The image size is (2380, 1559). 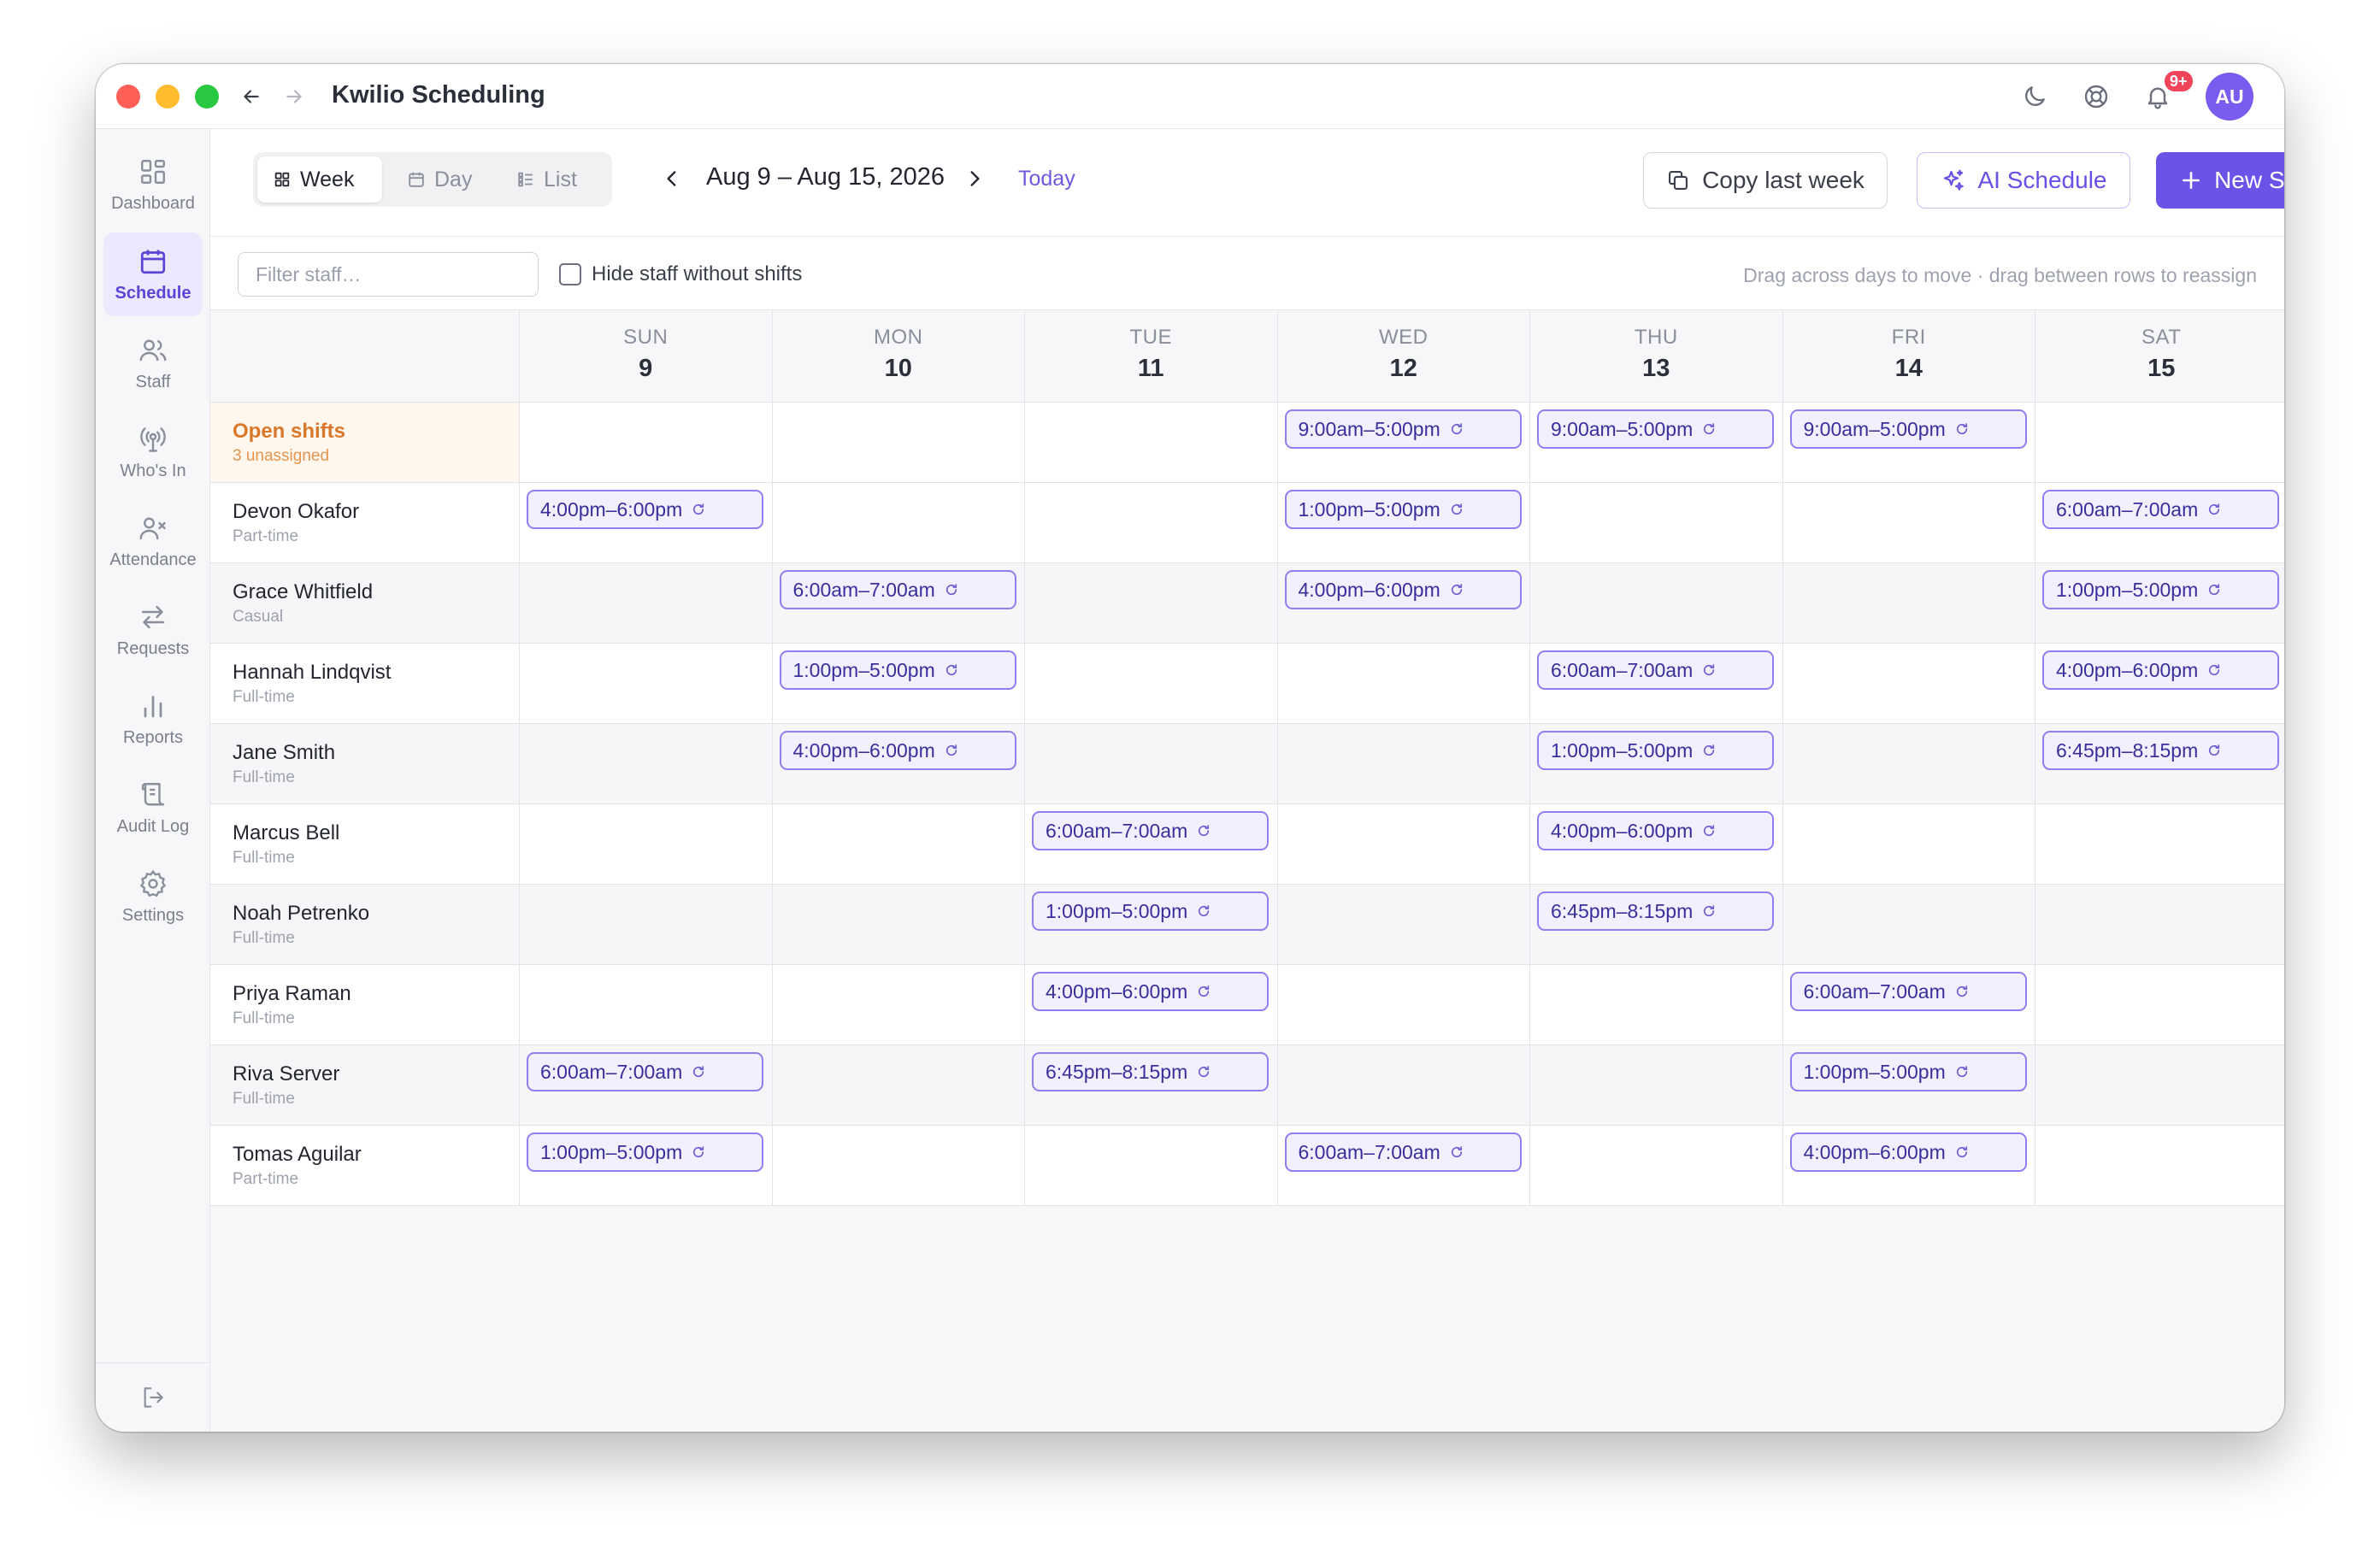 I want to click on next-week-button, so click(x=975, y=179).